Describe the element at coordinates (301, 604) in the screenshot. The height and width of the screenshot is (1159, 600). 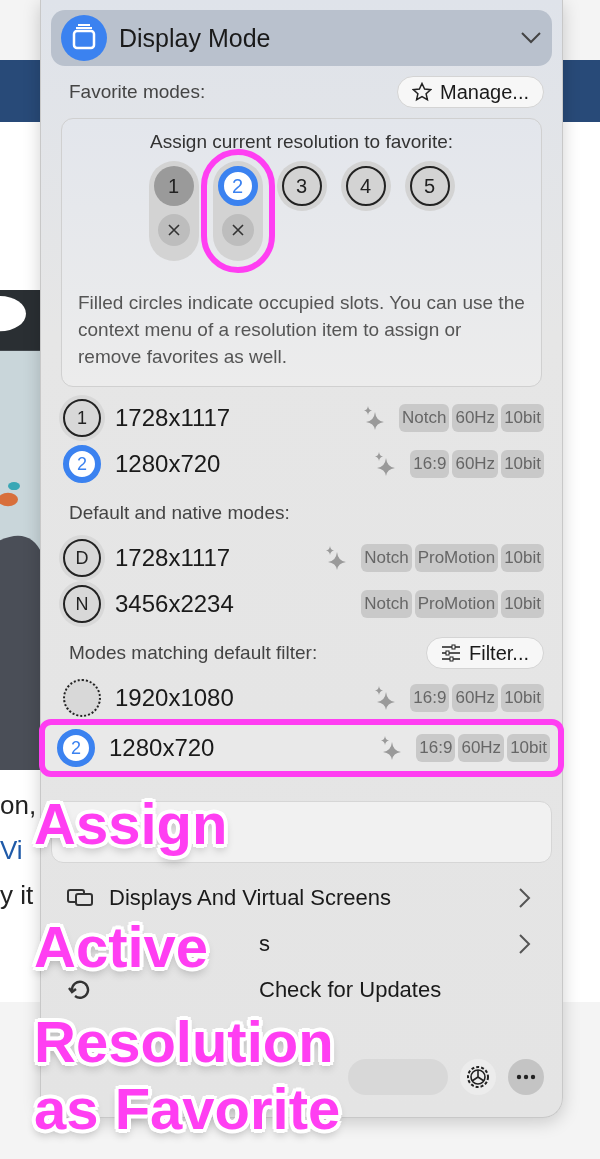
I see `resolution-item: N 3456x2234 Notch ProMotion 10bit` at that location.